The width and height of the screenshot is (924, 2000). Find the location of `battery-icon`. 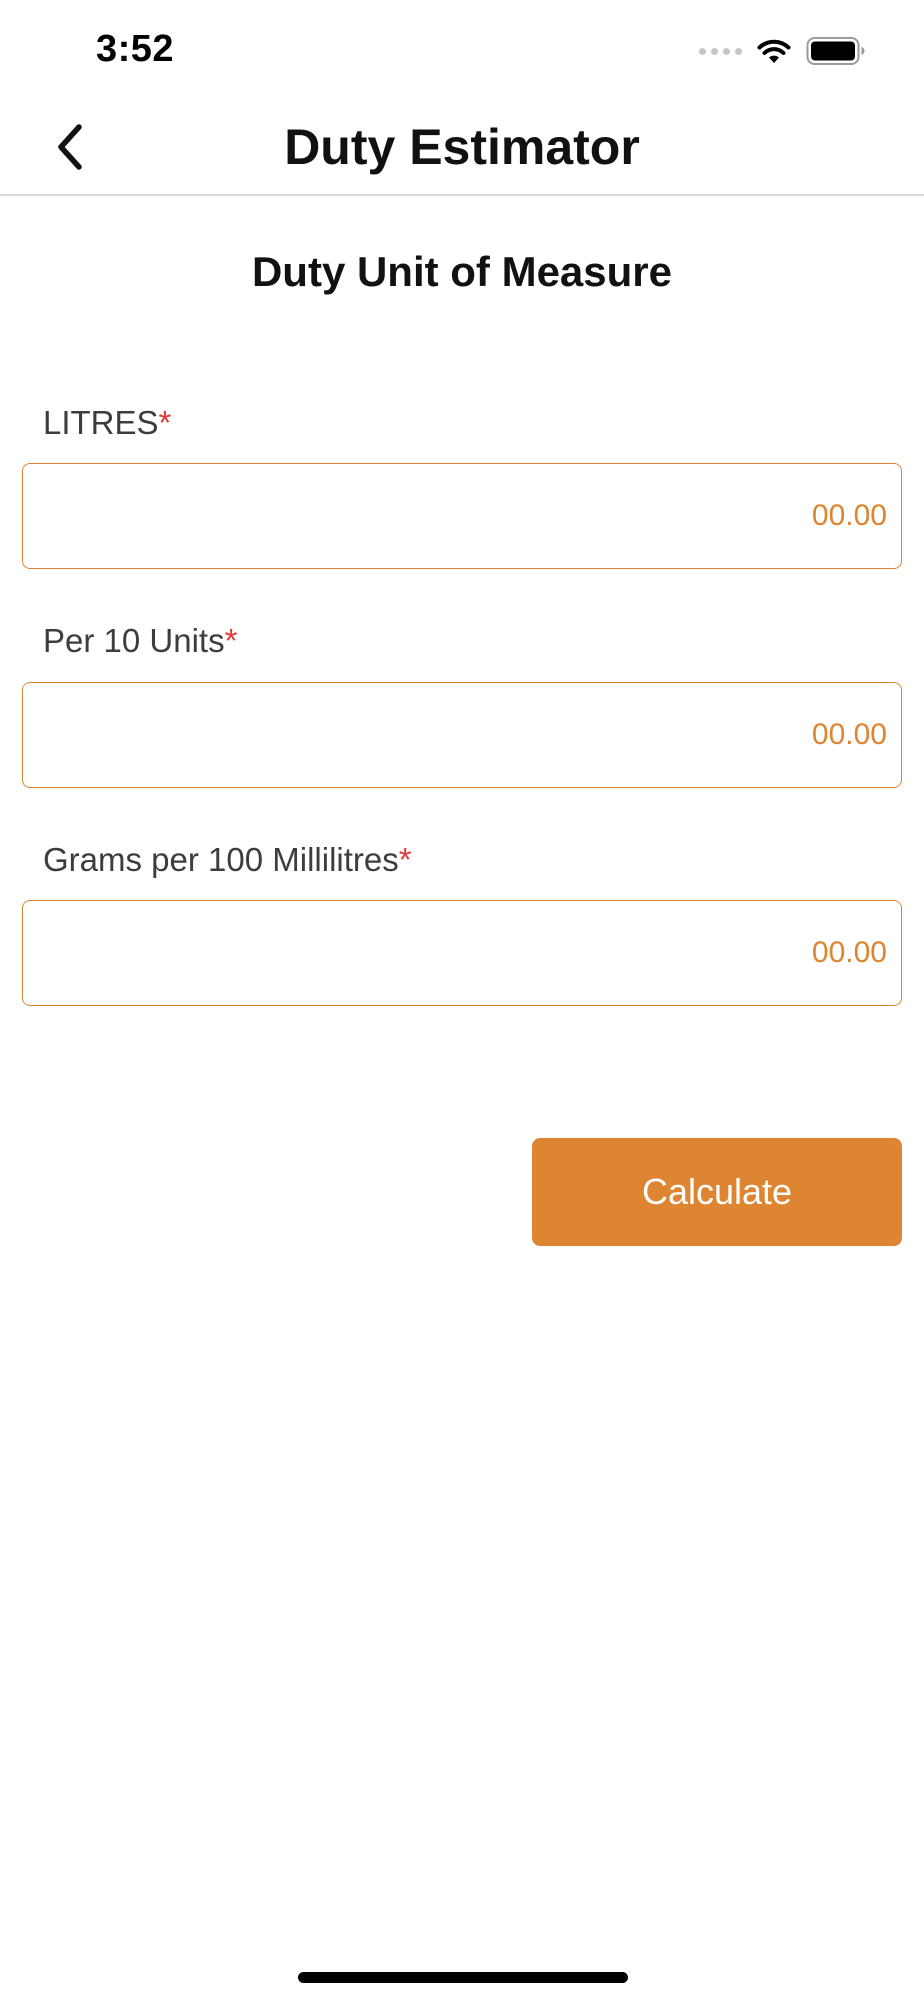

battery-icon is located at coordinates (835, 51).